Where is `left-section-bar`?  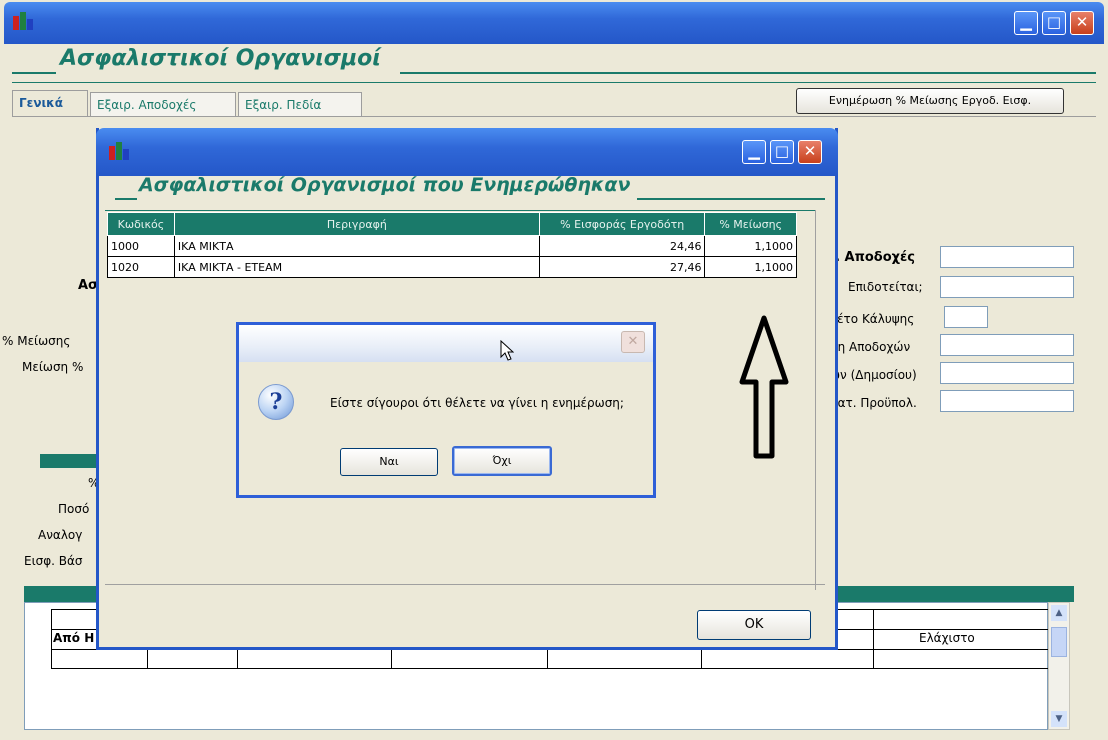
left-section-bar is located at coordinates (72, 461).